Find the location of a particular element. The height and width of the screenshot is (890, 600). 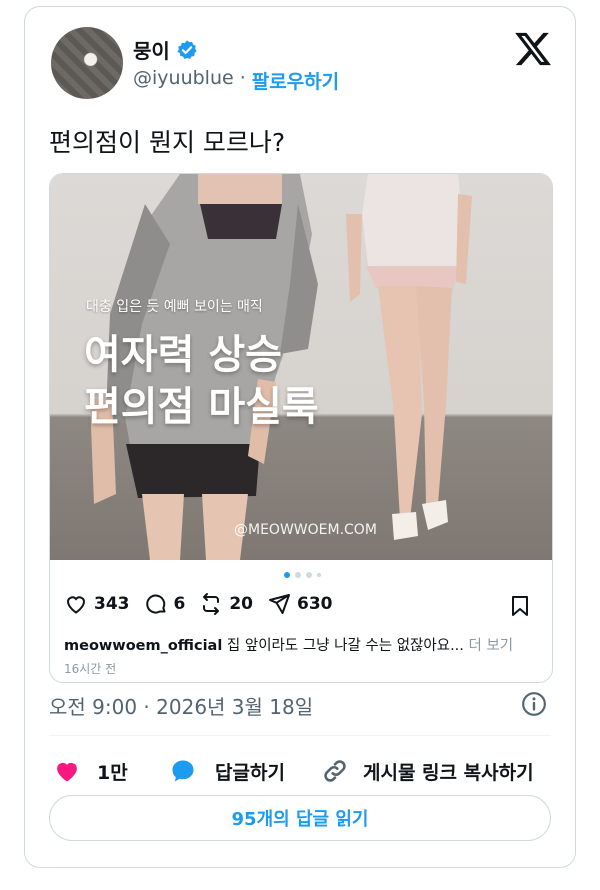

tweet-text: 편의점이 뭔지 모르나? is located at coordinates (167, 142).